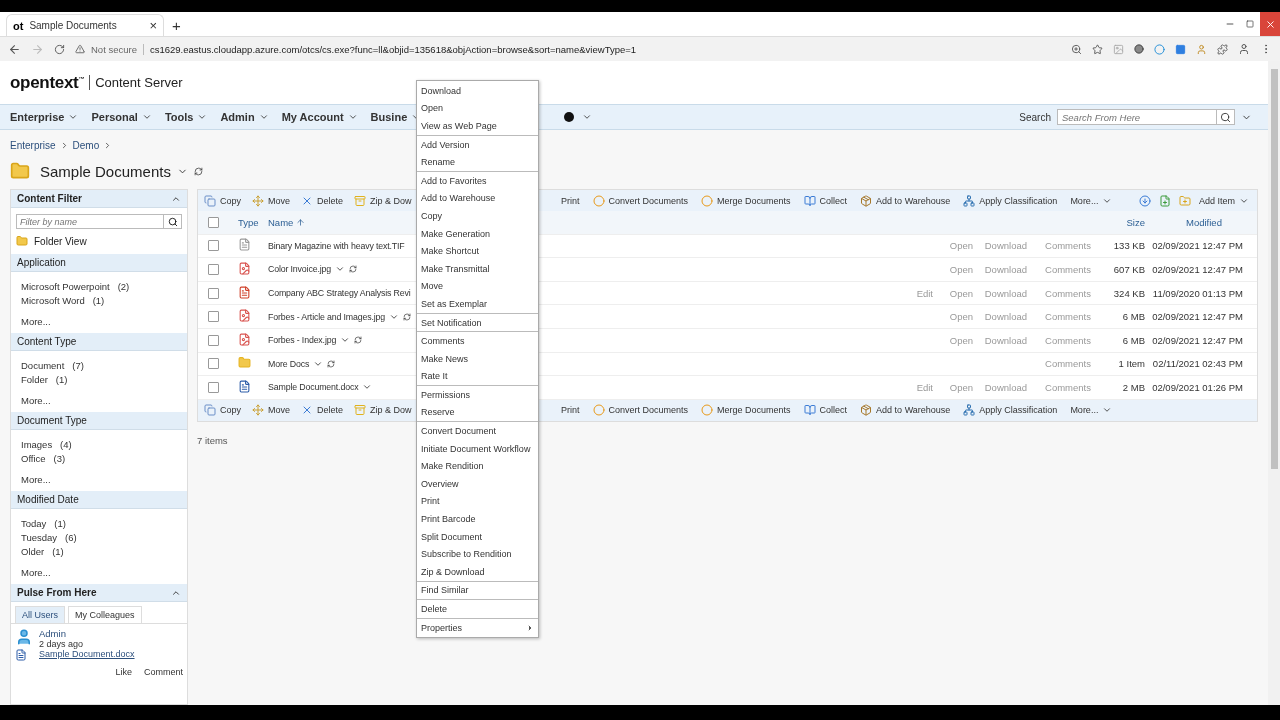  What do you see at coordinates (248, 222) in the screenshot?
I see `column-header: Type` at bounding box center [248, 222].